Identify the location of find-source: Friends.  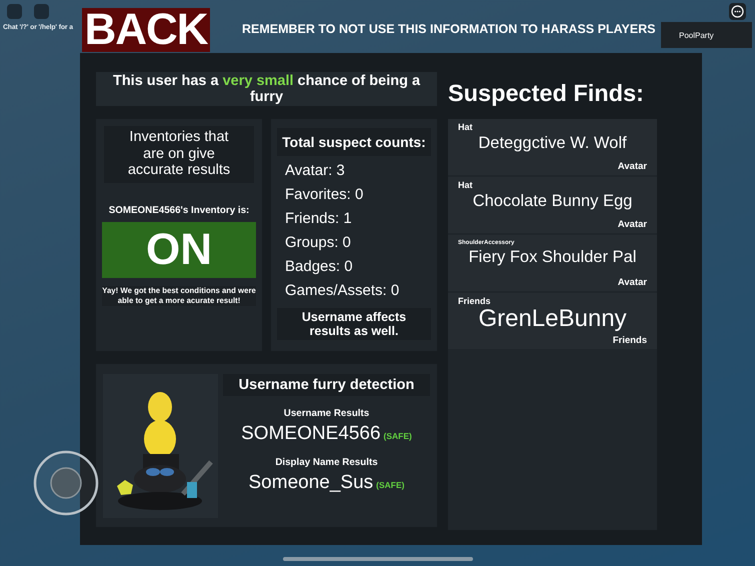
(629, 340).